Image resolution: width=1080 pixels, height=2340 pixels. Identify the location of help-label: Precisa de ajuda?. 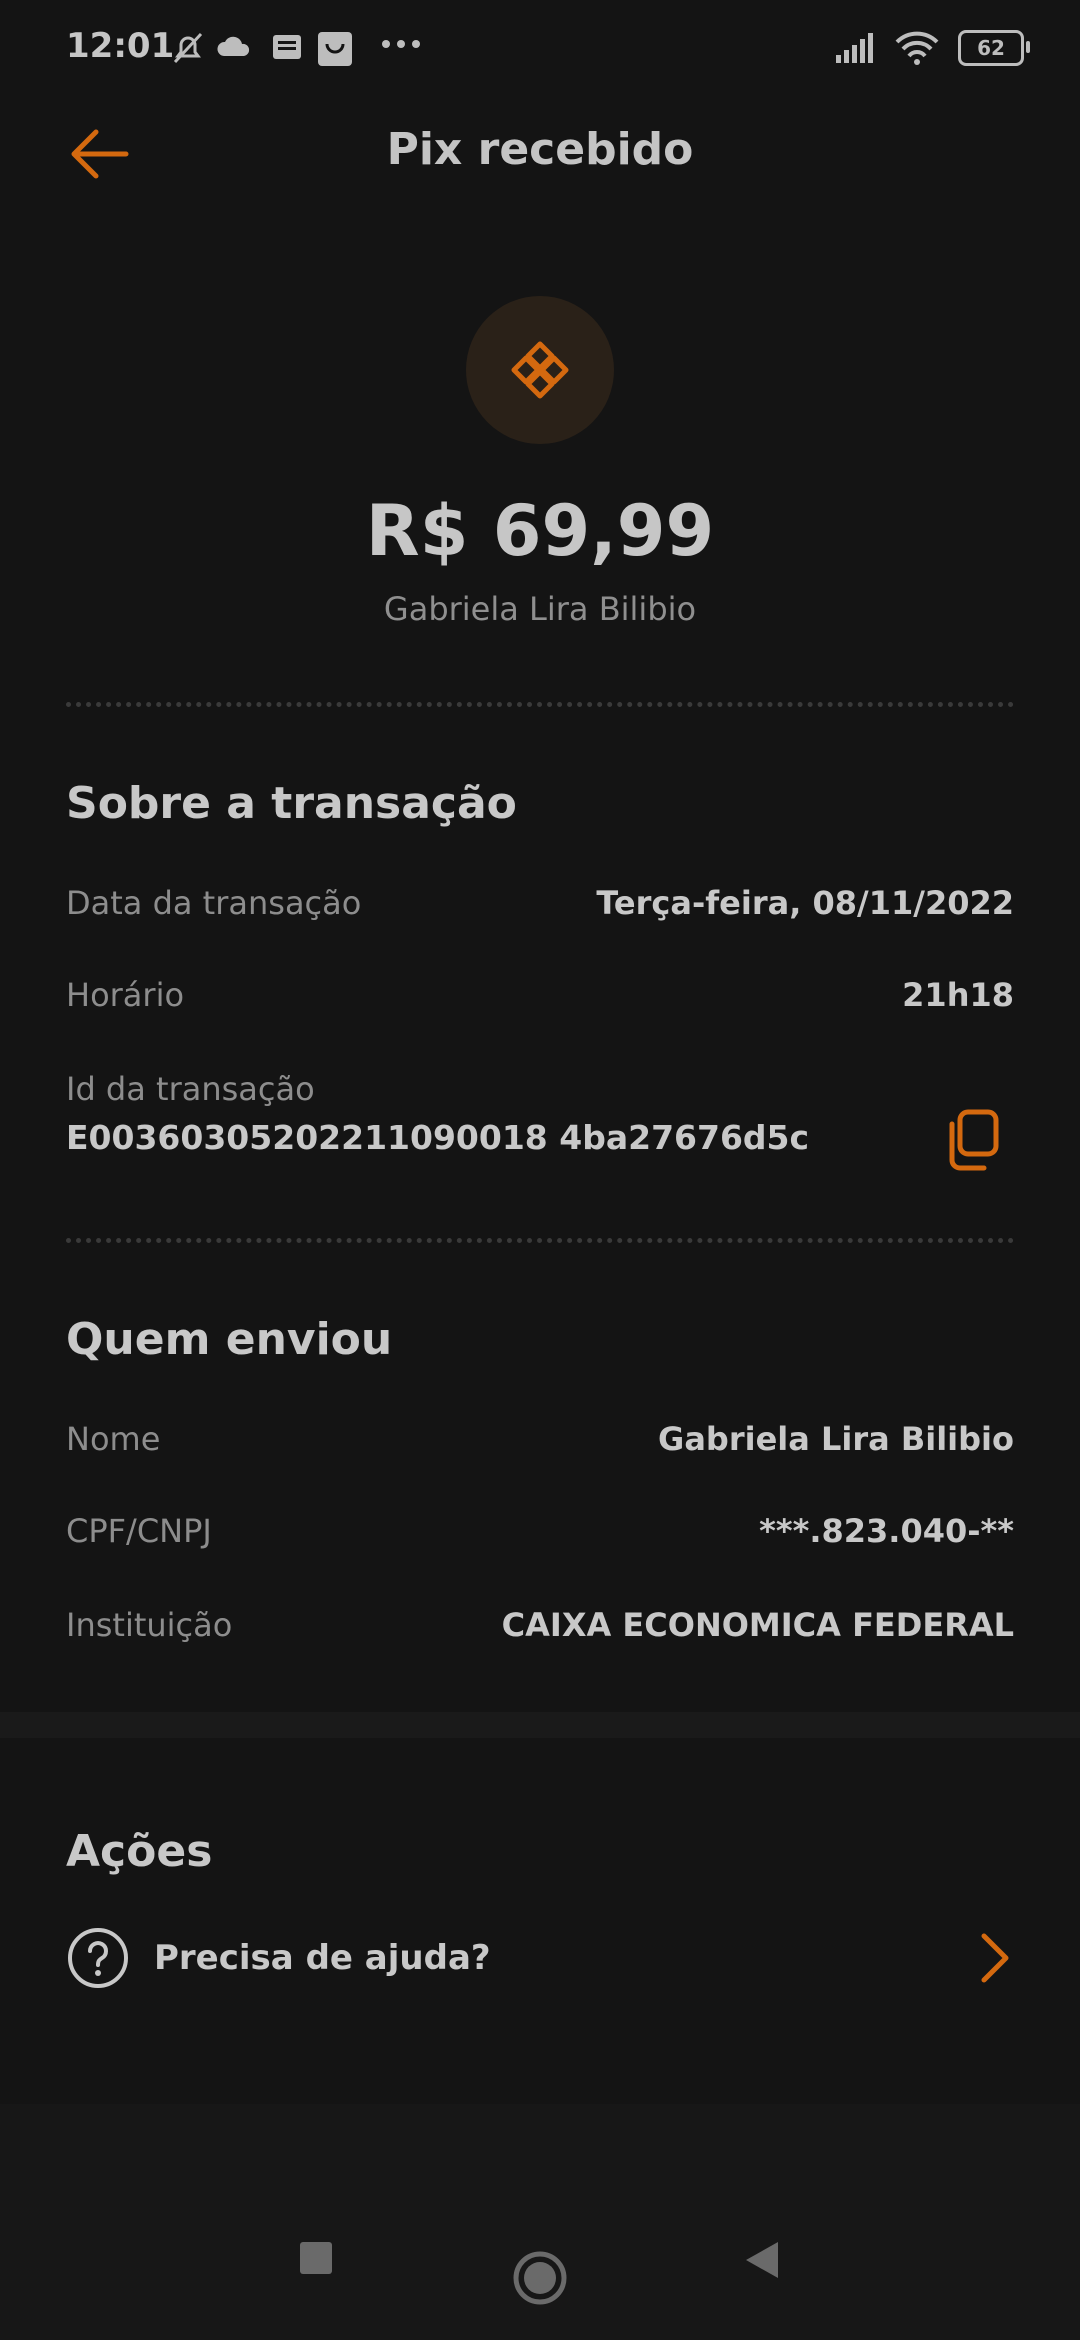
(322, 1958).